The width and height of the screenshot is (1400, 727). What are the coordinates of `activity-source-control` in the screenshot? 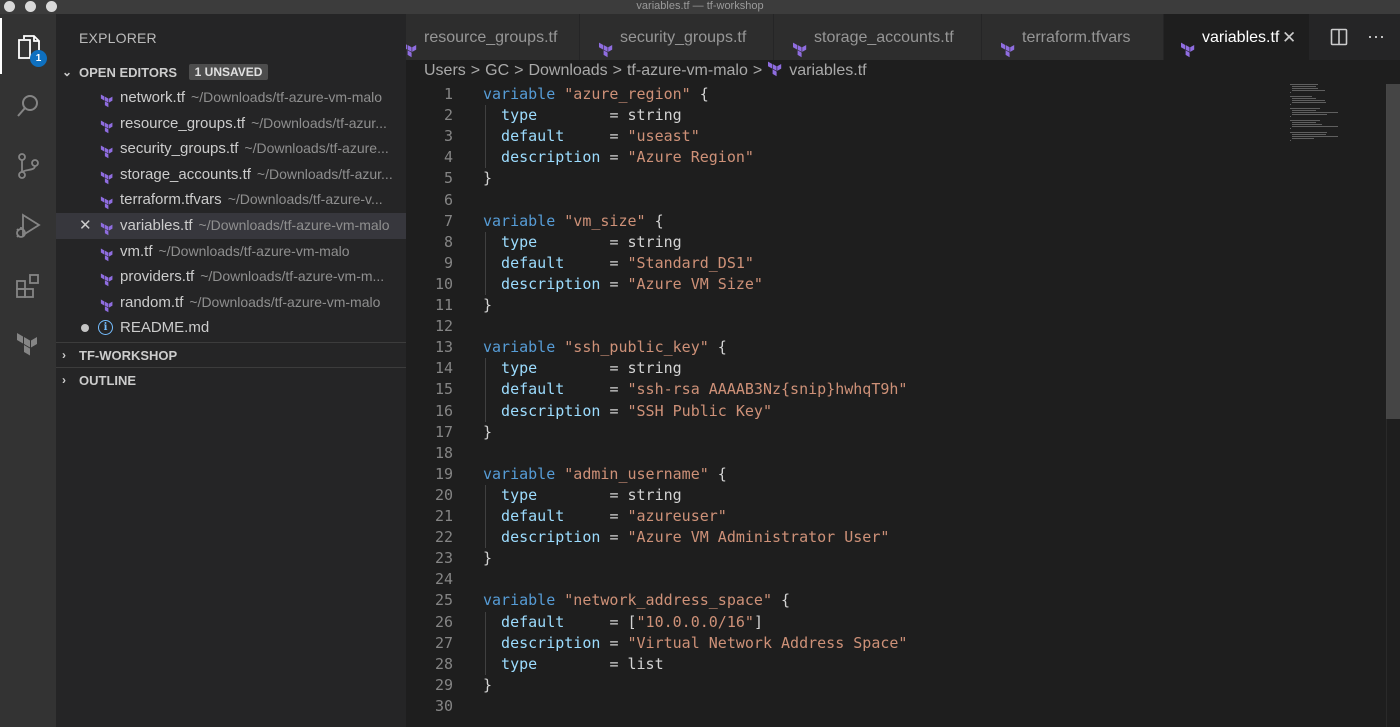 It's located at (28, 166).